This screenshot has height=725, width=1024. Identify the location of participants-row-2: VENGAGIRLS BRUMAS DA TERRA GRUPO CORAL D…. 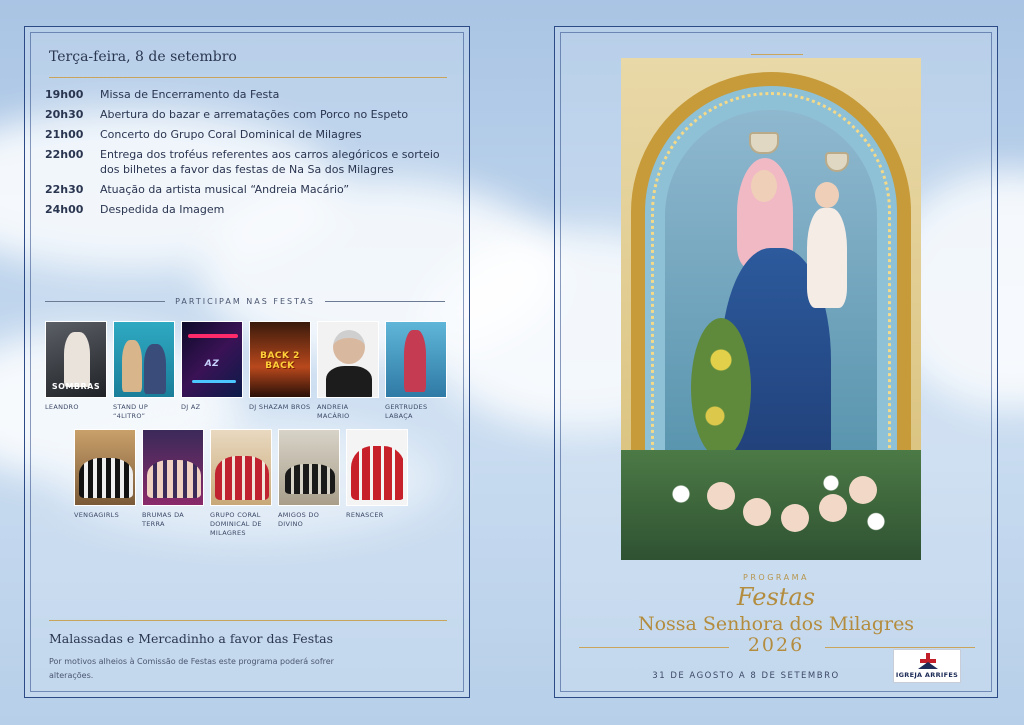
(248, 483).